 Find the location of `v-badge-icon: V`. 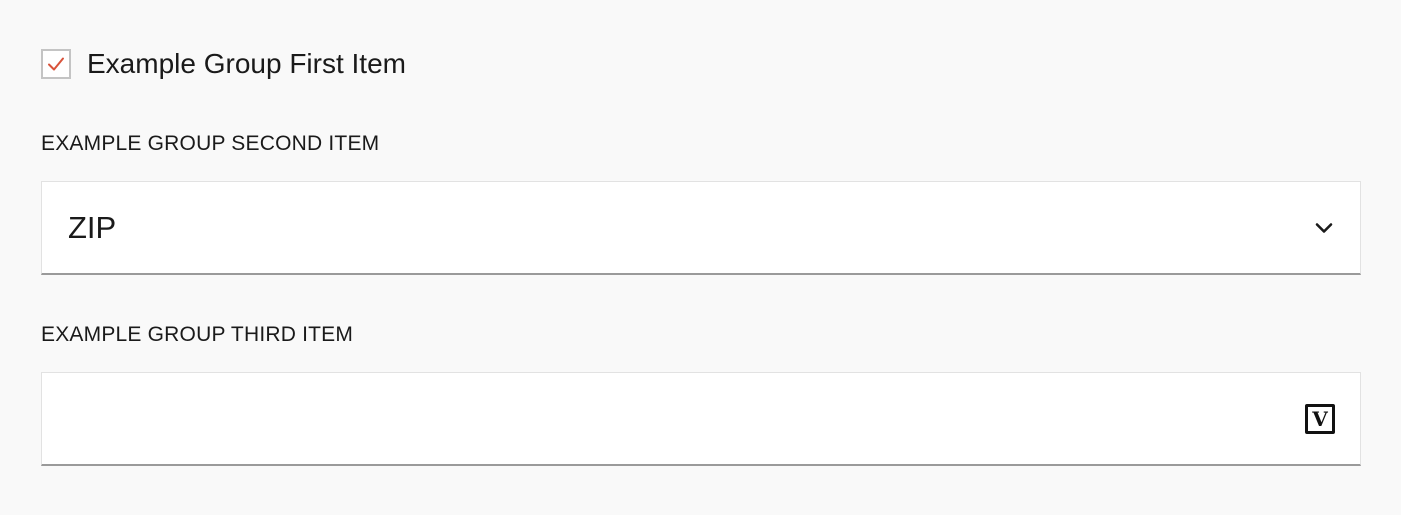

v-badge-icon: V is located at coordinates (1320, 418).